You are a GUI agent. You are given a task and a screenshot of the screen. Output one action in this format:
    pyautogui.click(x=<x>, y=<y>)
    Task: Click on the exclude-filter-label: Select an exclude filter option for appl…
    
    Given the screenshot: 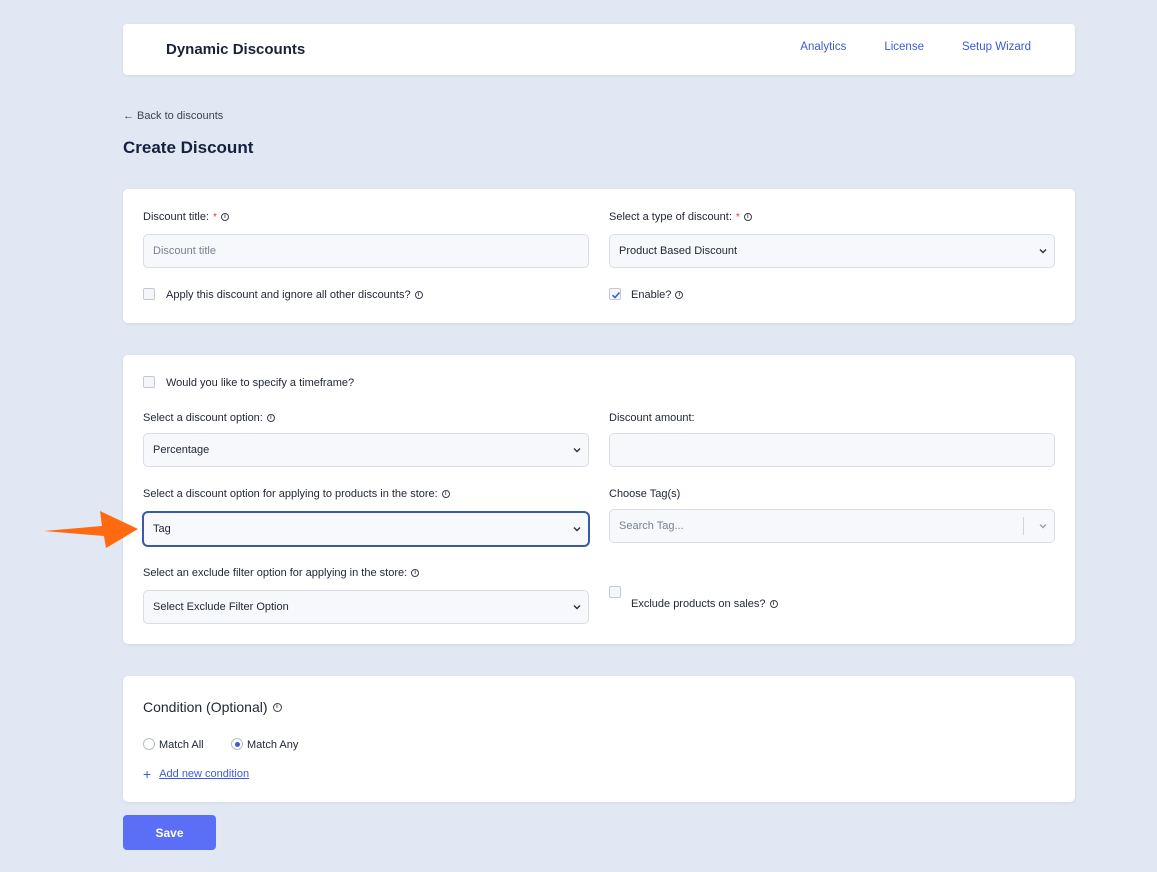 What is the action you would take?
    pyautogui.click(x=281, y=573)
    